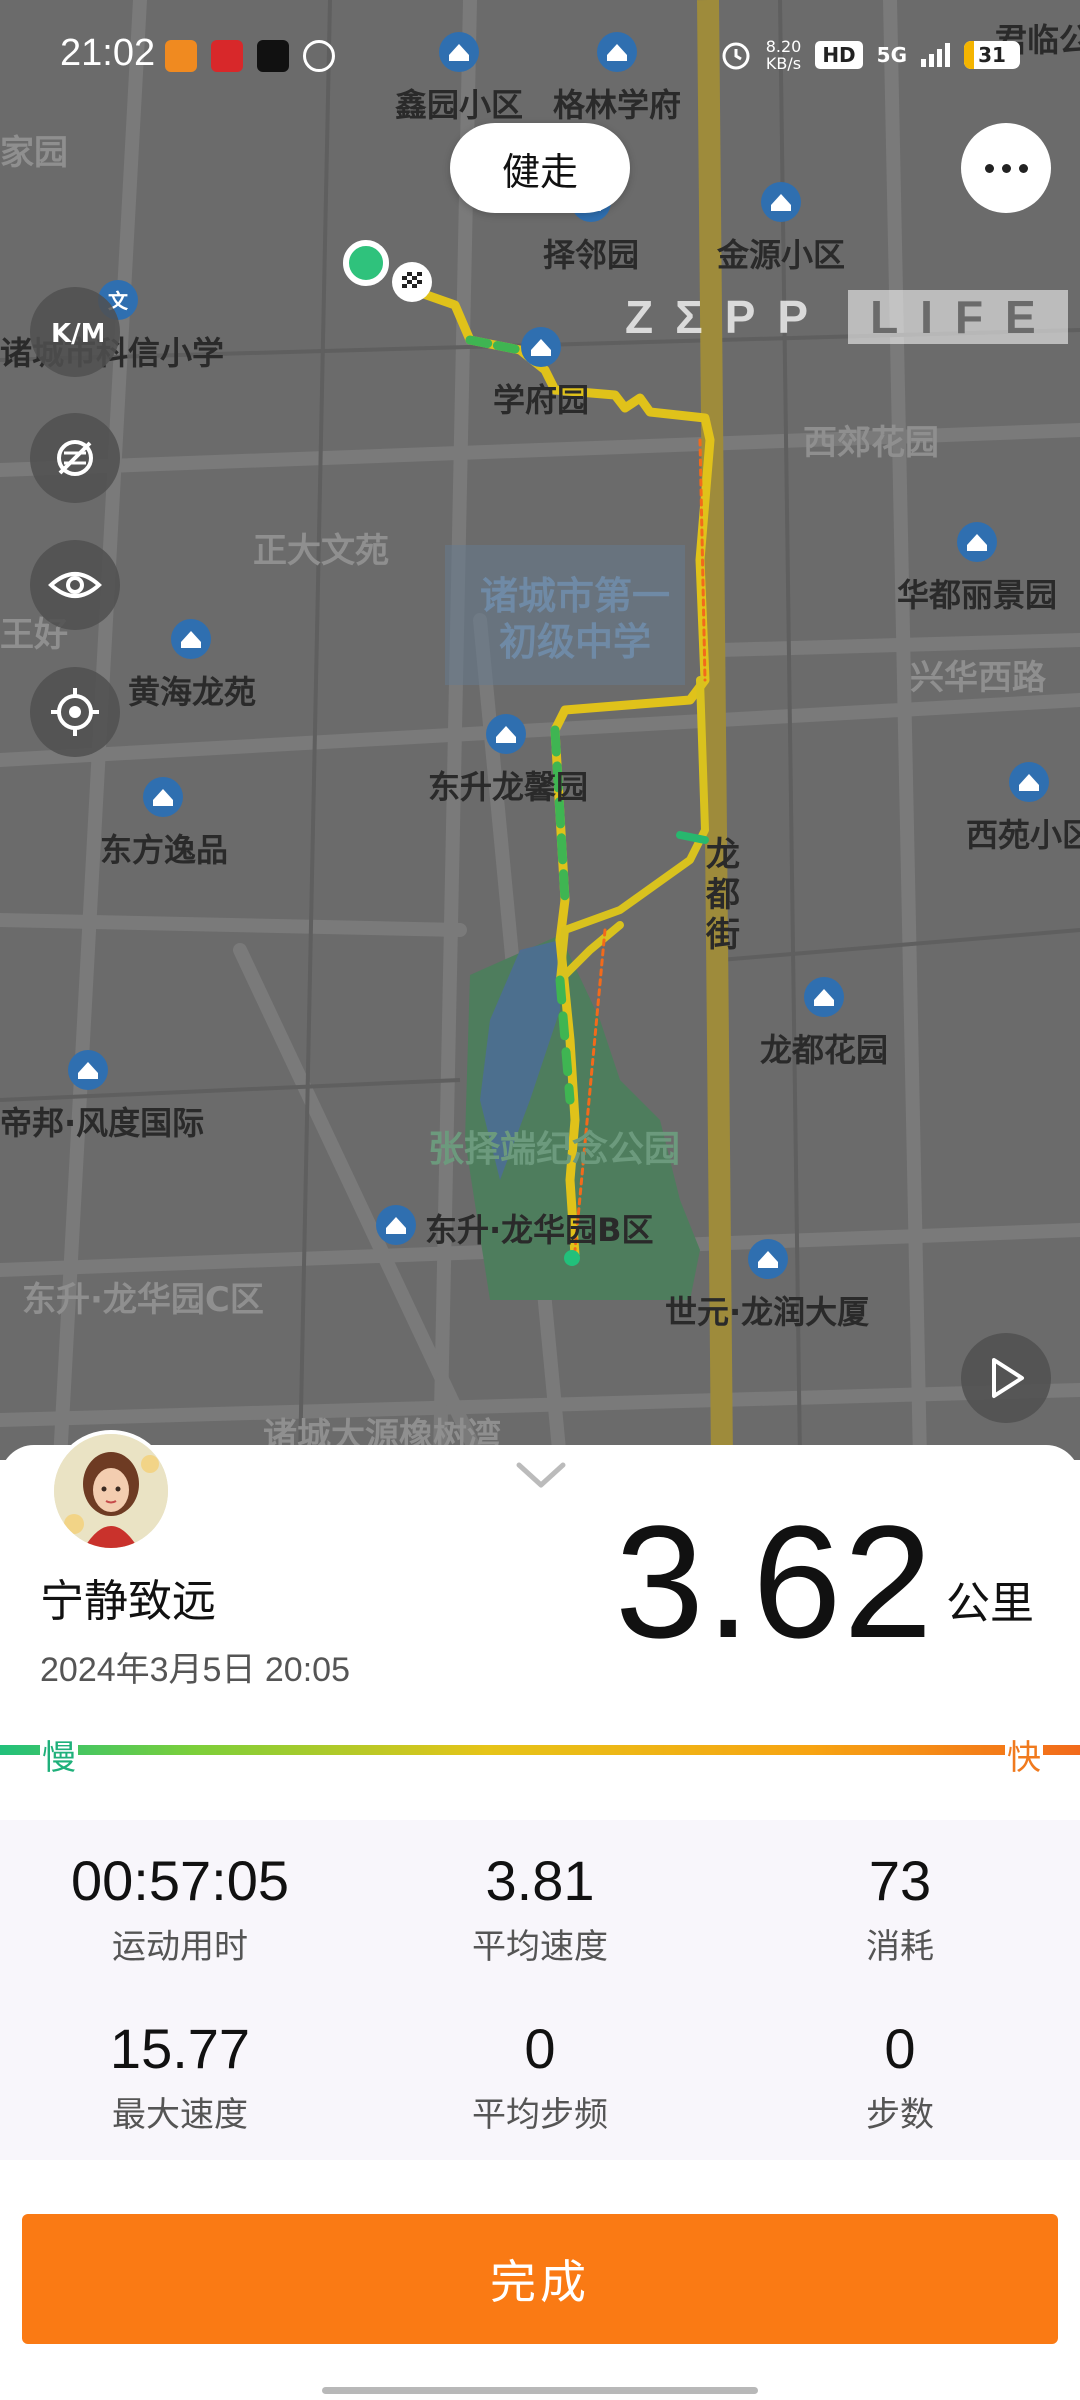 The width and height of the screenshot is (1080, 2400). Describe the element at coordinates (978, 678) in the screenshot. I see `road-xinghua-west: 兴华西路` at that location.